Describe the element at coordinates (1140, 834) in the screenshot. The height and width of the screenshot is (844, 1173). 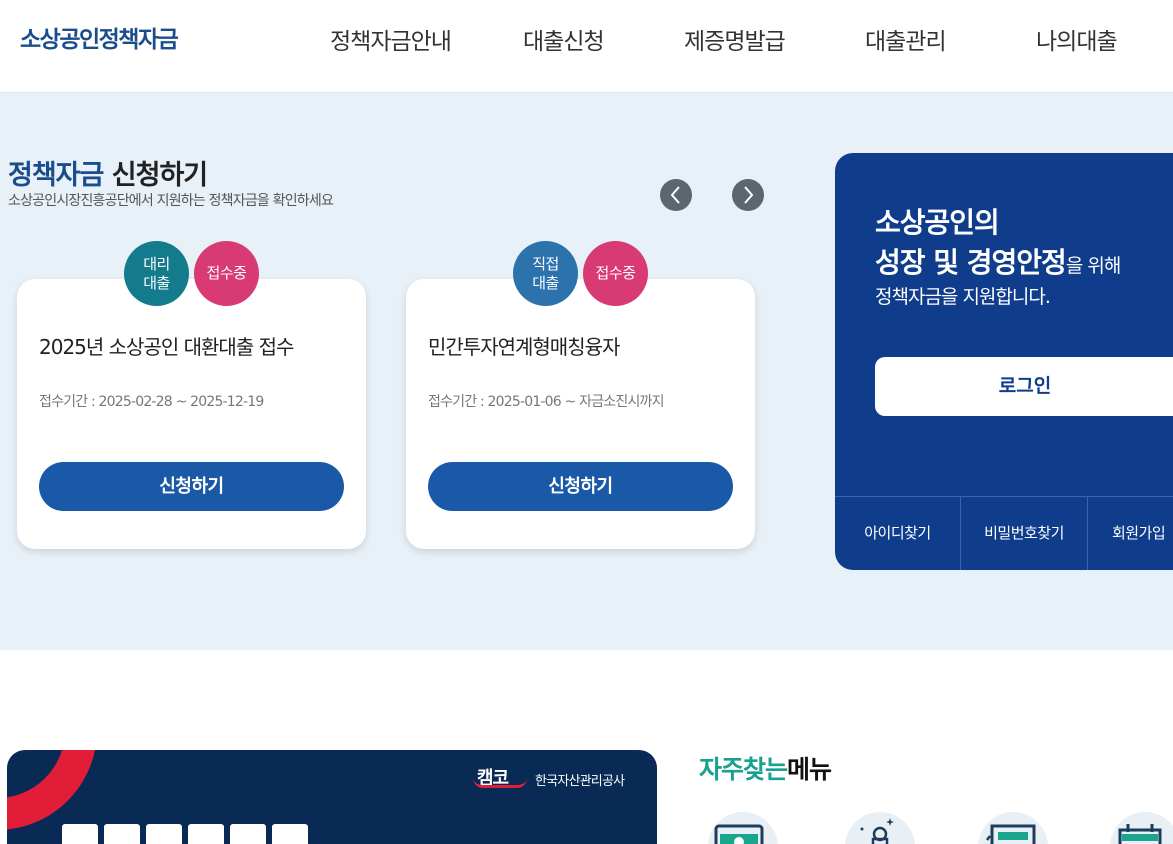
I see `calendar-icon` at that location.